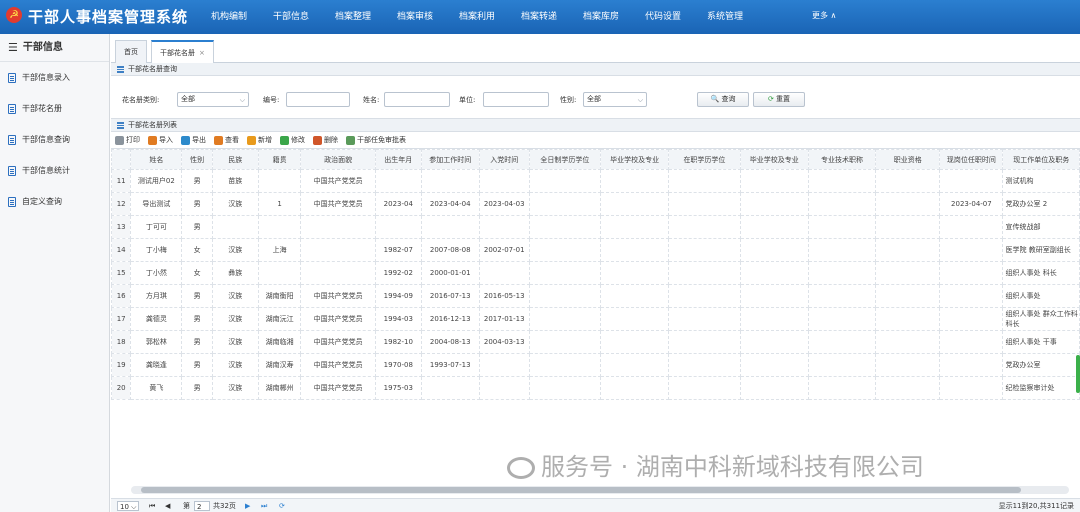 The image size is (1080, 512). Describe the element at coordinates (595, 227) in the screenshot. I see `table-row: 13 丁可可男 宣传统战部` at that location.